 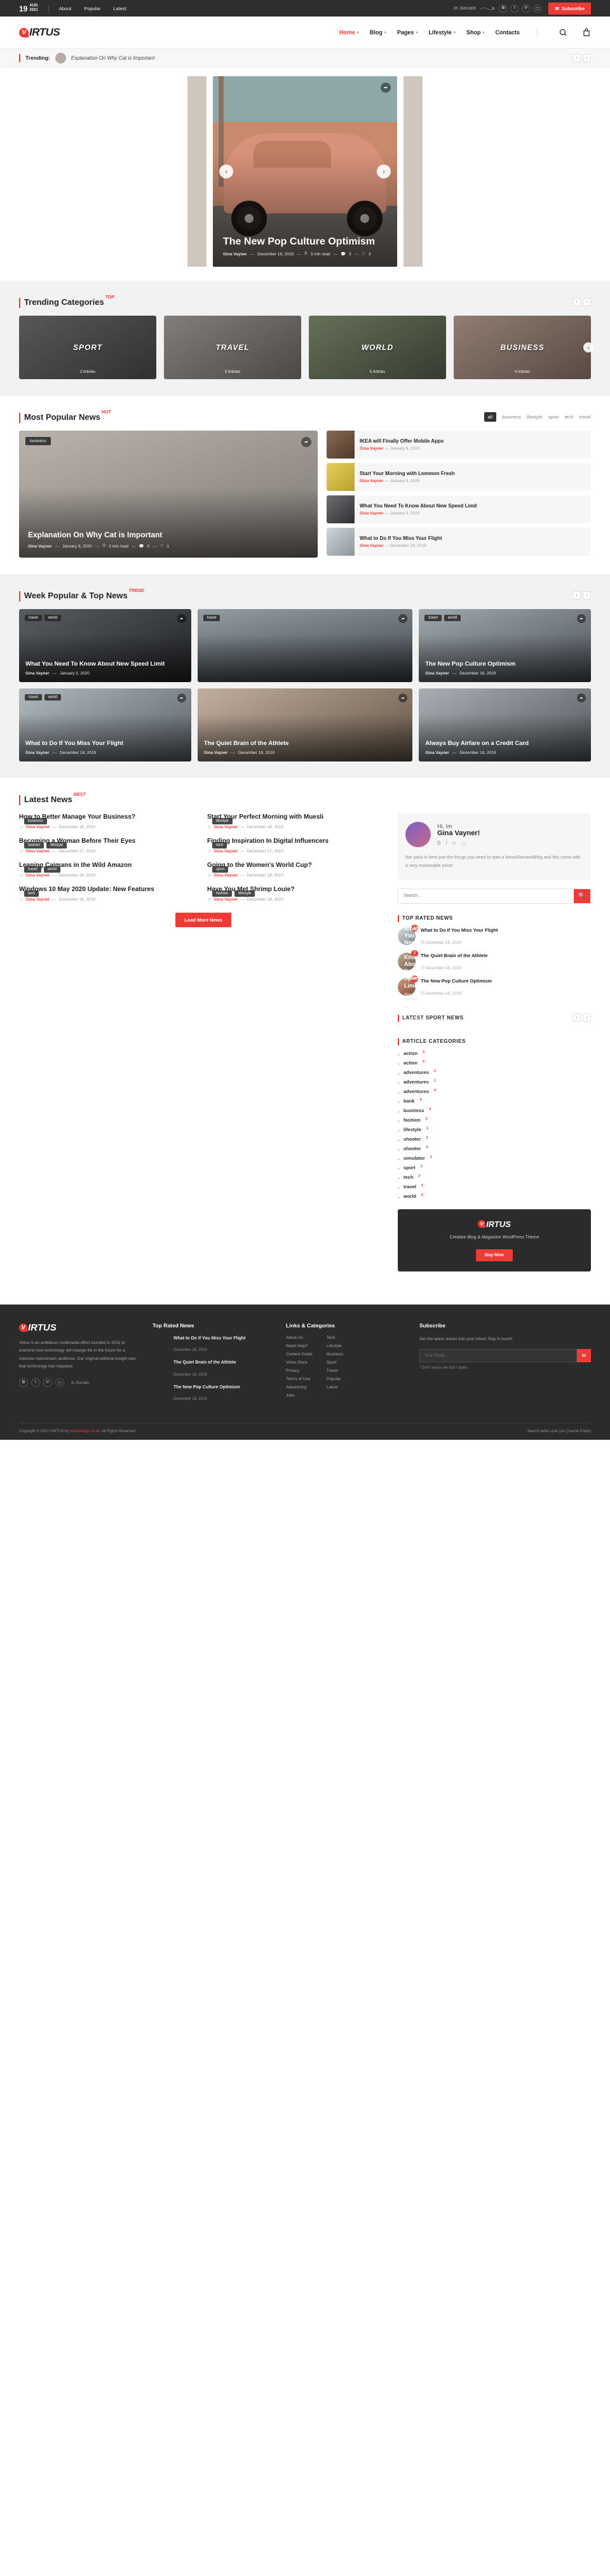 I want to click on search-input, so click(x=486, y=896).